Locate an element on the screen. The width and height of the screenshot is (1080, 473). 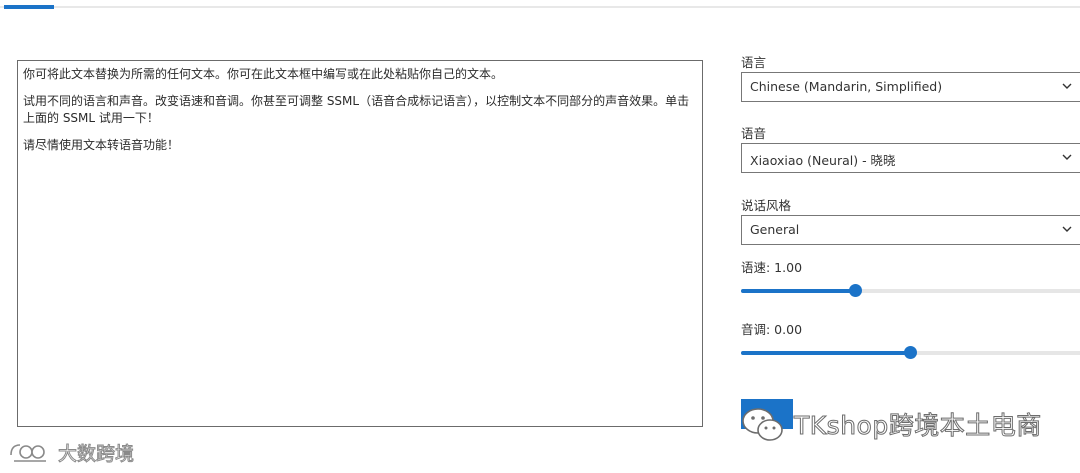
rate-slider is located at coordinates (910, 291).